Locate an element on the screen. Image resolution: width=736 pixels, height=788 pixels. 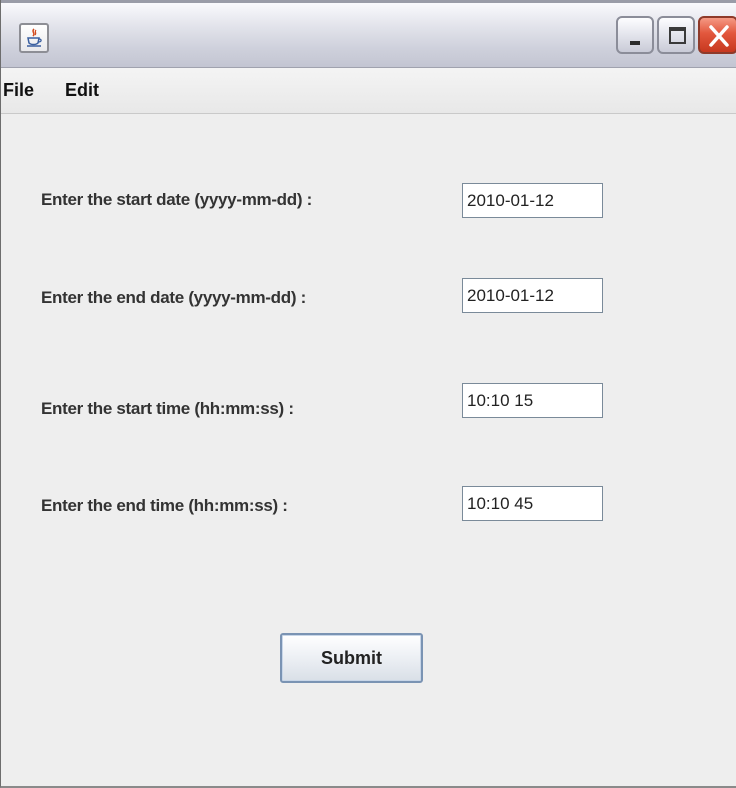
end-time-field is located at coordinates (532, 503).